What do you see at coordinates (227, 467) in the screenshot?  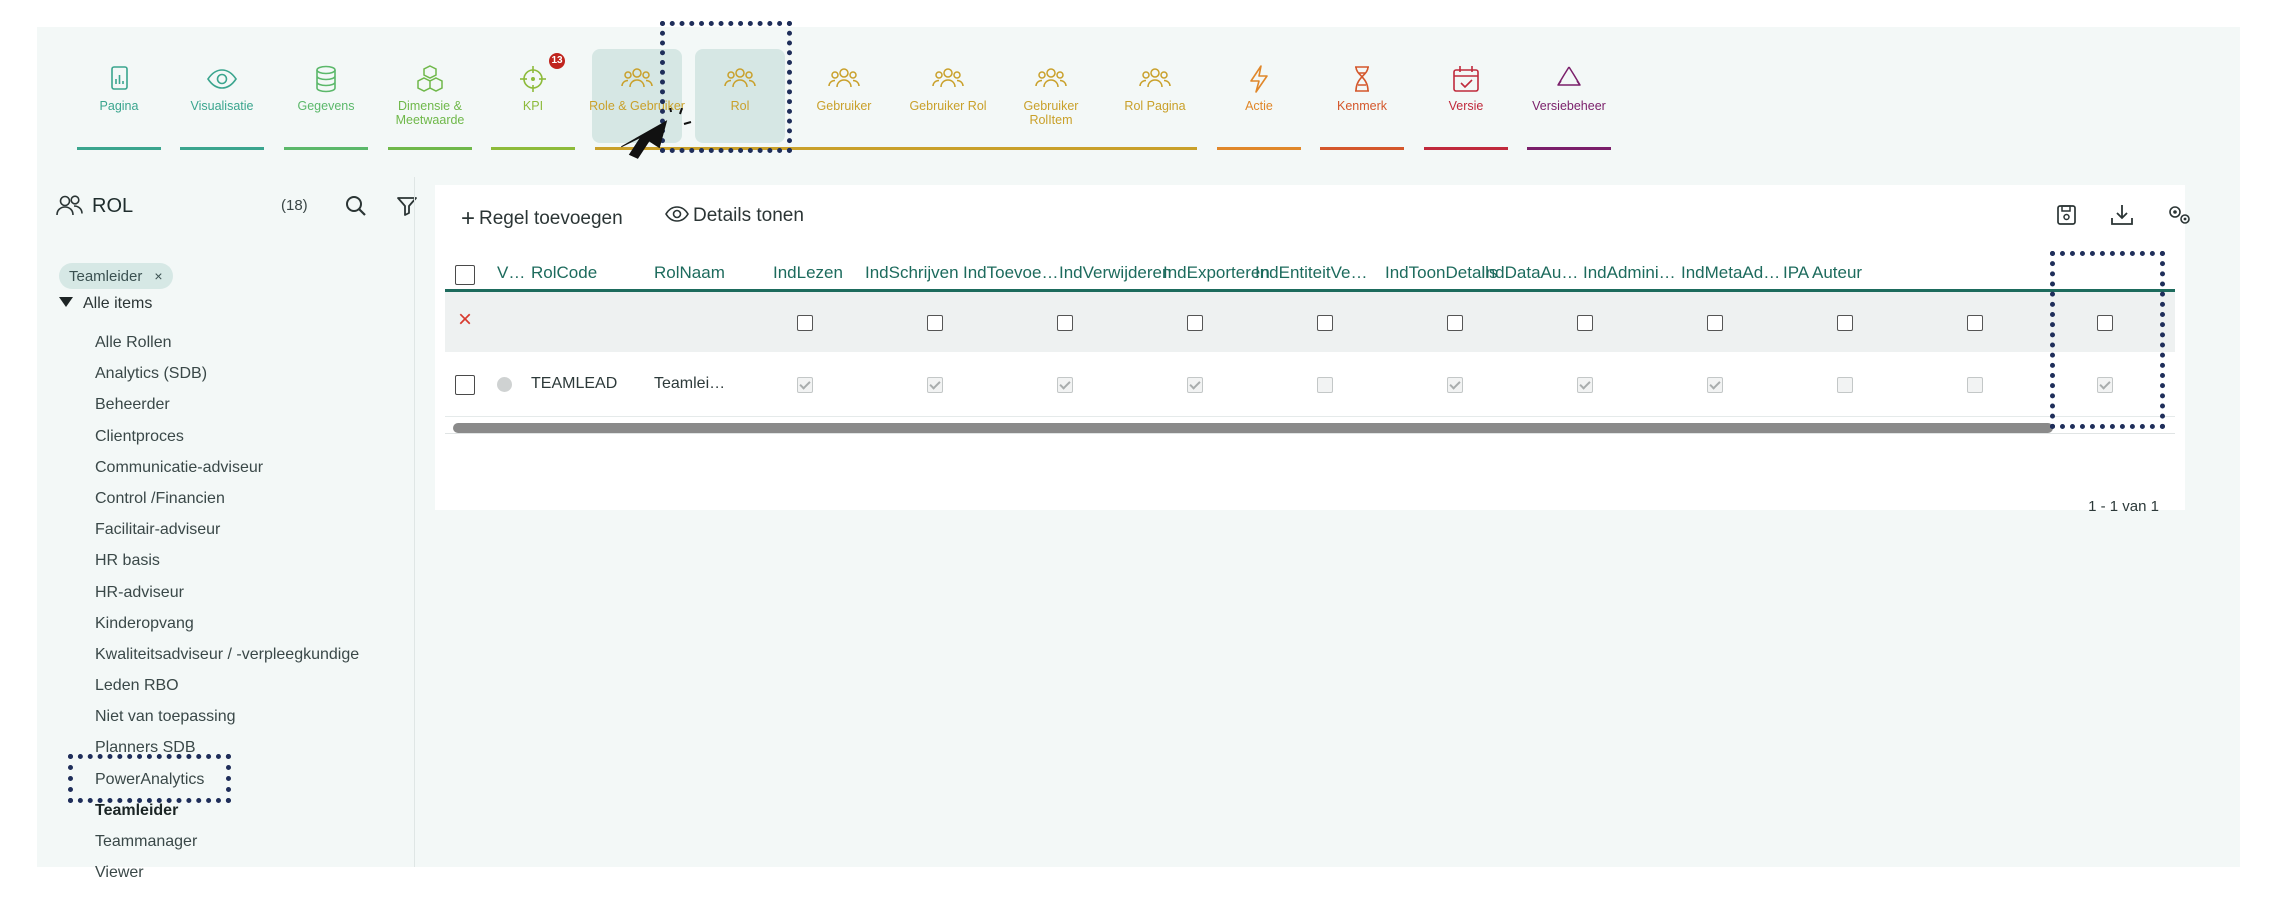 I see `tree-item: Communicatie-adviseur` at bounding box center [227, 467].